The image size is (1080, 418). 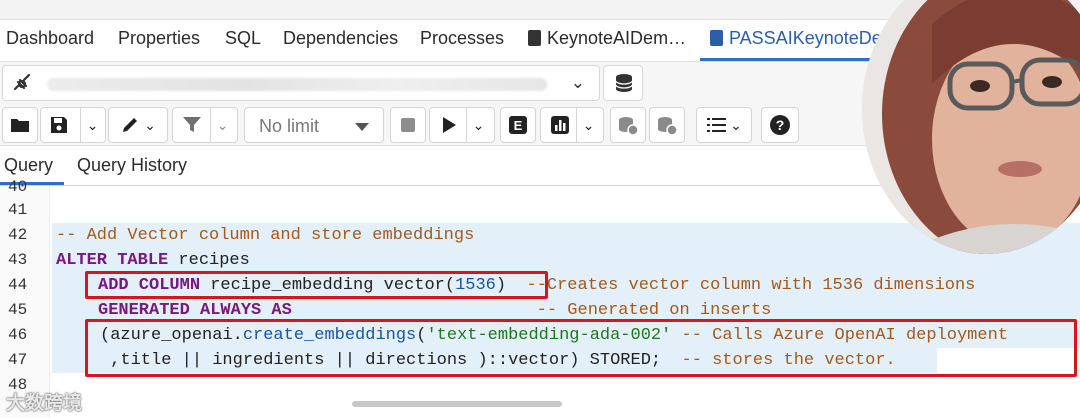 I want to click on tab-properties: Properties, so click(x=159, y=38).